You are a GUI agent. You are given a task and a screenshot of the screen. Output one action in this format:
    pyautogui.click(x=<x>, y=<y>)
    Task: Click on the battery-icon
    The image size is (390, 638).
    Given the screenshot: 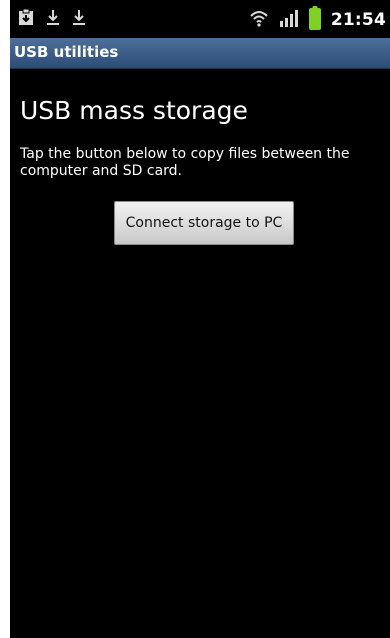 What is the action you would take?
    pyautogui.click(x=314, y=20)
    